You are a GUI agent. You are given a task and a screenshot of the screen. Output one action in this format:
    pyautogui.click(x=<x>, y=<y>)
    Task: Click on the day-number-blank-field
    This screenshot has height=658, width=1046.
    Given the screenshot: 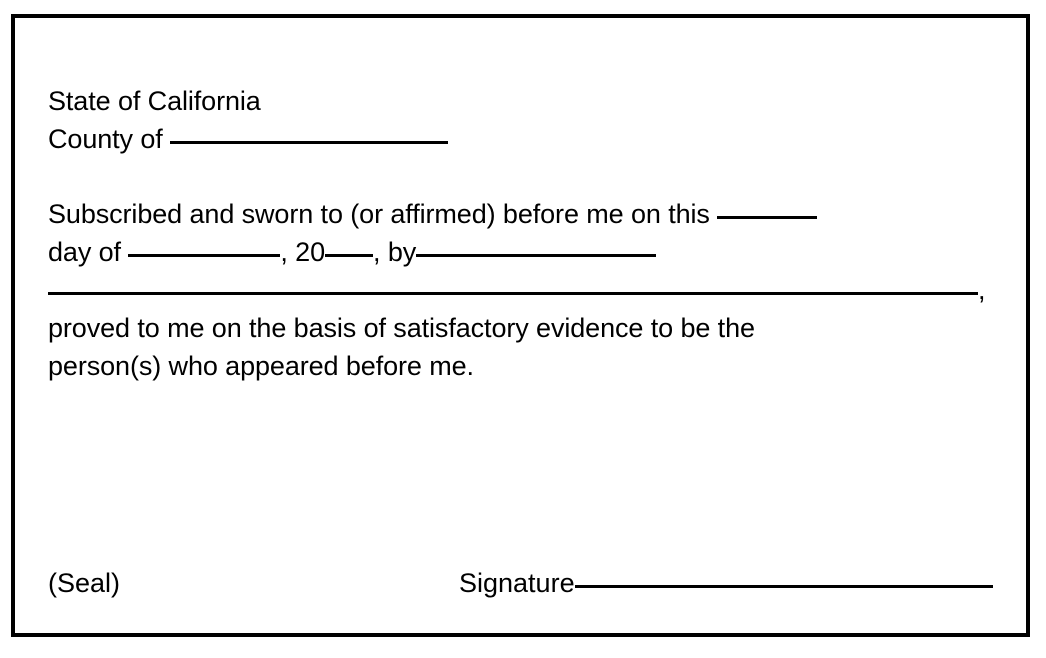 What is the action you would take?
    pyautogui.click(x=767, y=217)
    